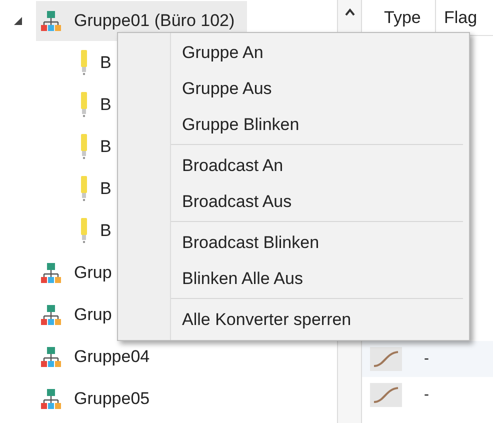 The image size is (493, 423). What do you see at coordinates (349, 12) in the screenshot?
I see `scroll-up-icon` at bounding box center [349, 12].